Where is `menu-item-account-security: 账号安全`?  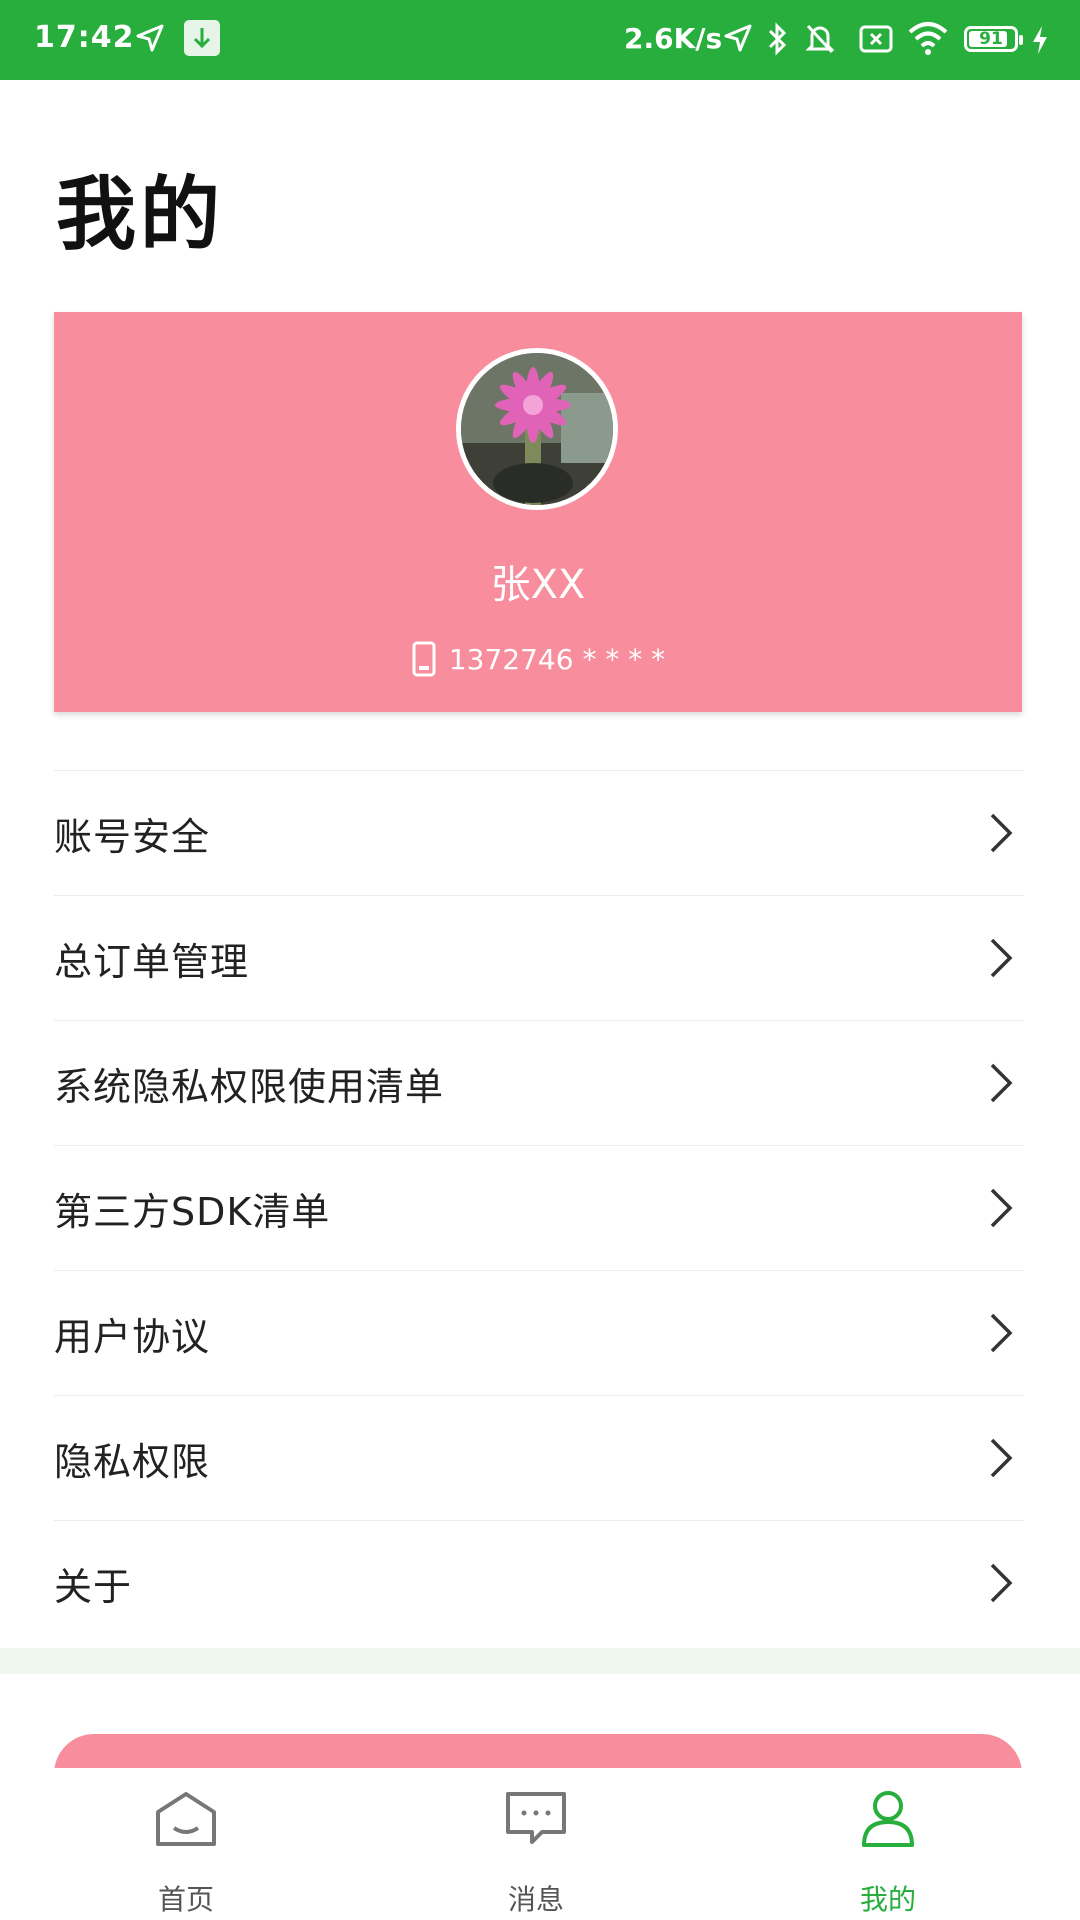
menu-item-account-security: 账号安全 is located at coordinates (539, 832).